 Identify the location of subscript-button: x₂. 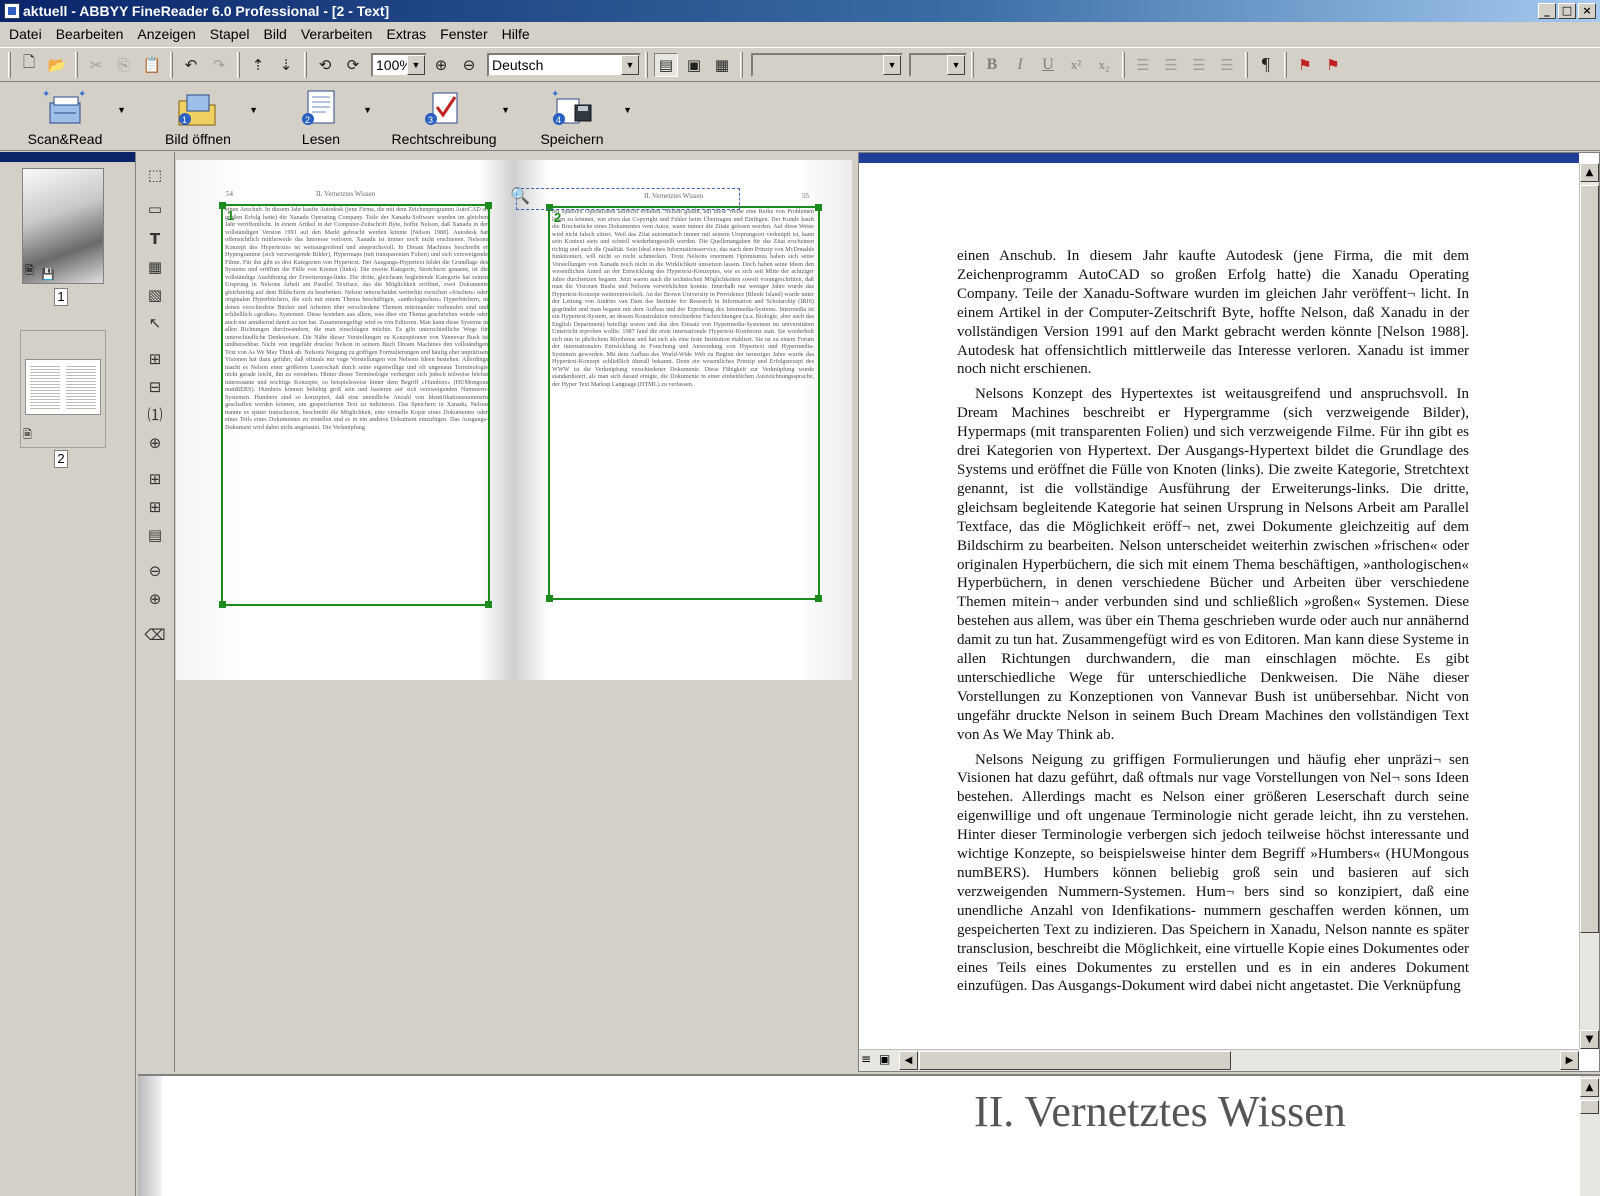
(1104, 65).